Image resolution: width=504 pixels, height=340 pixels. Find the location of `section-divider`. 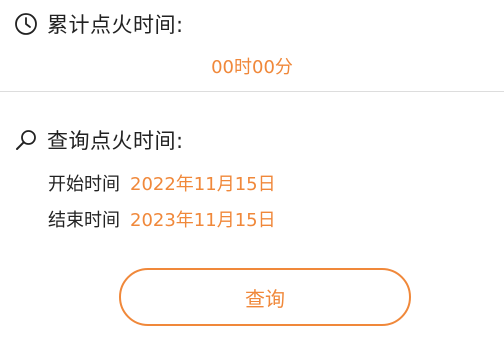

section-divider is located at coordinates (252, 91).